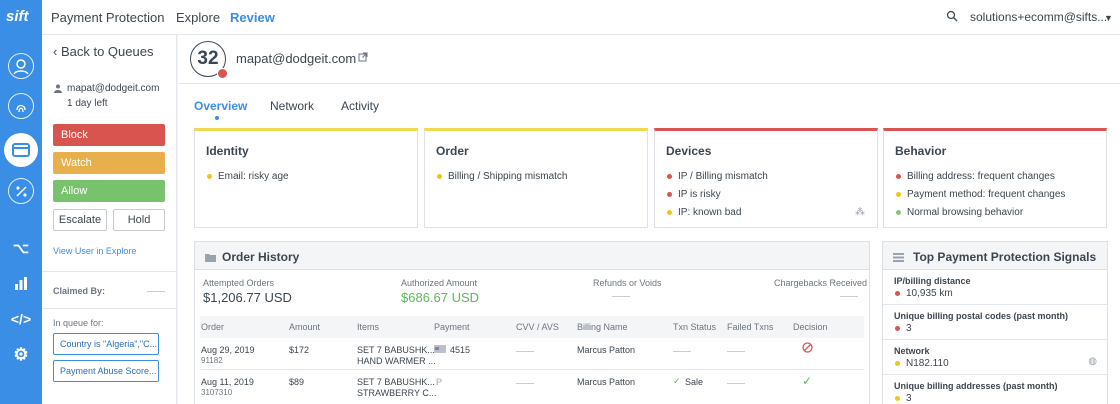  What do you see at coordinates (21, 284) in the screenshot?
I see `analytics-icon` at bounding box center [21, 284].